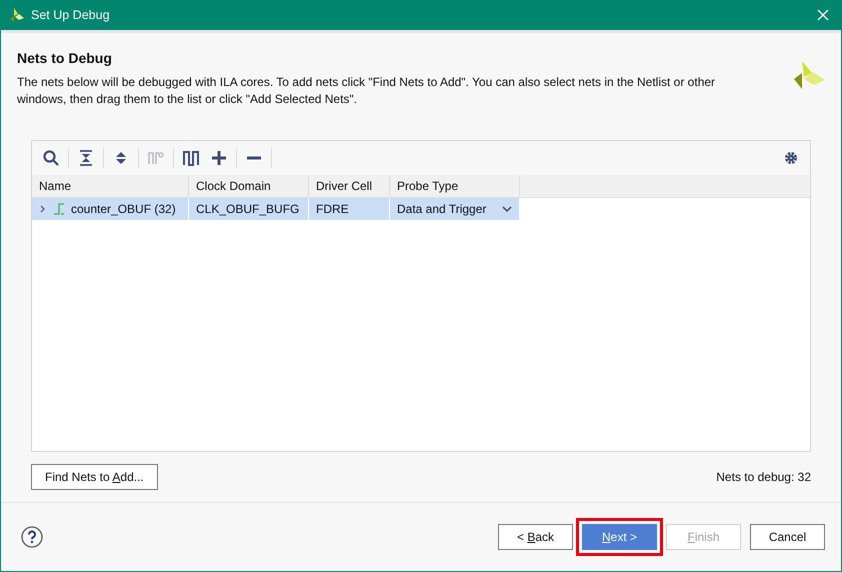 The image size is (842, 572). What do you see at coordinates (763, 477) in the screenshot?
I see `nets-count: Nets to debug: 32` at bounding box center [763, 477].